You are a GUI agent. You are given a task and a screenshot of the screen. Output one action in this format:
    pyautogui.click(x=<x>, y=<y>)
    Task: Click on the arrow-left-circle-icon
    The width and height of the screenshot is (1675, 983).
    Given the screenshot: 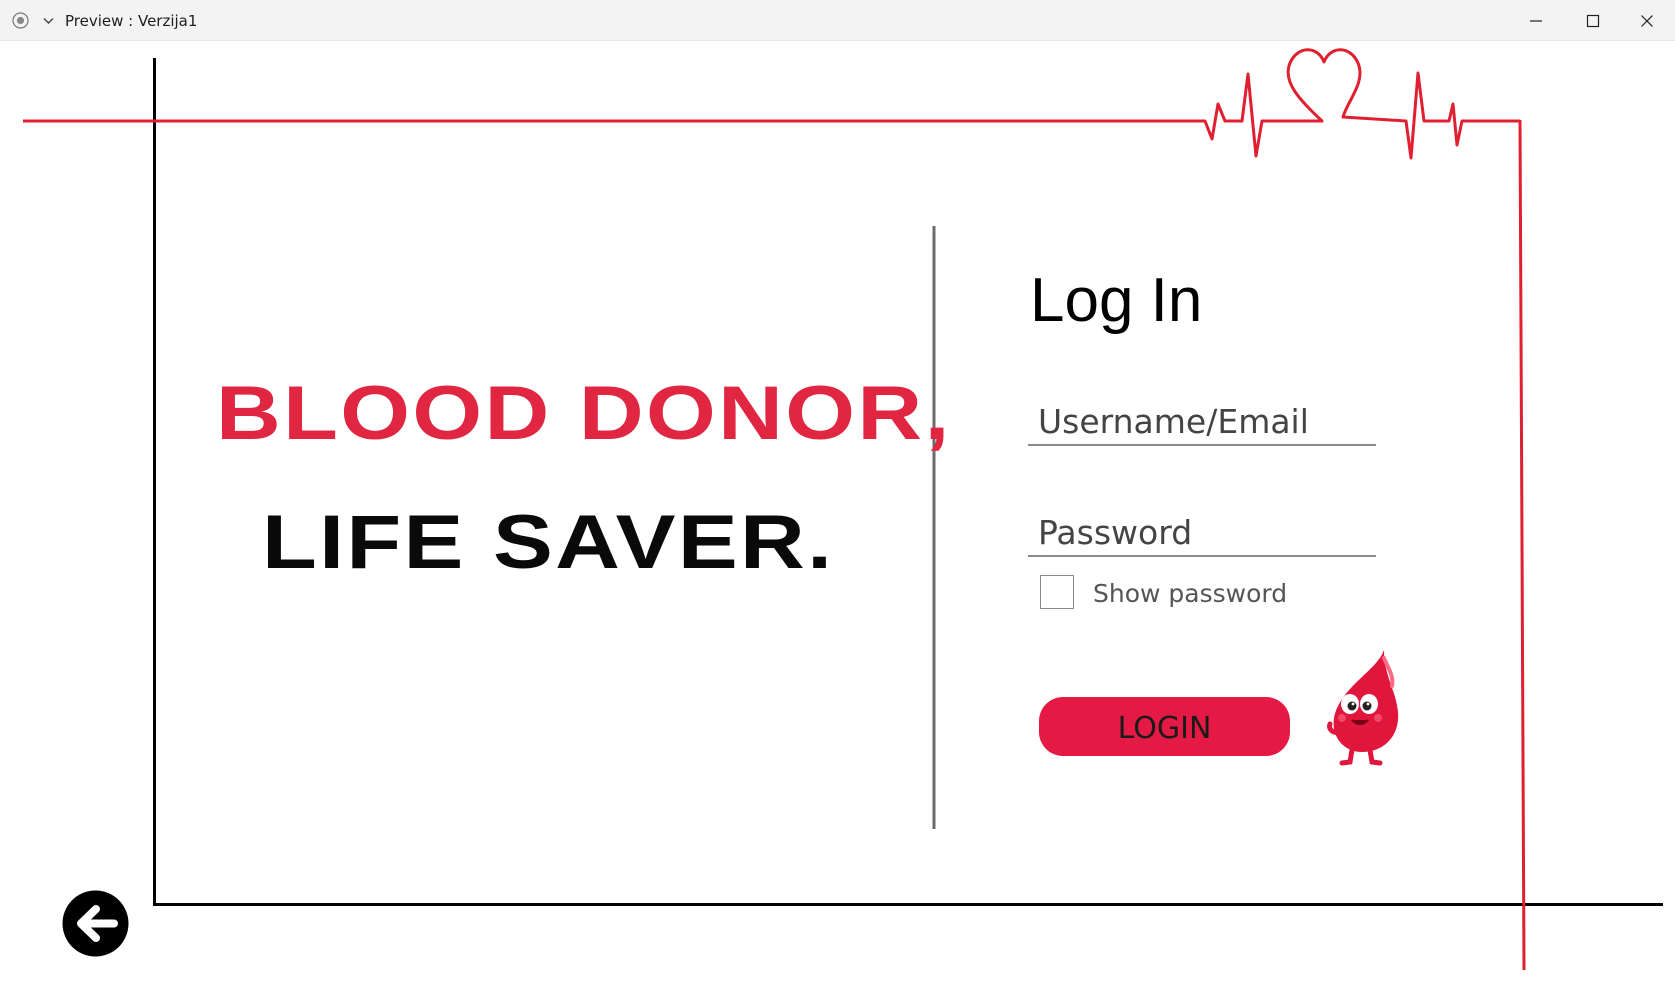 What is the action you would take?
    pyautogui.click(x=95, y=923)
    